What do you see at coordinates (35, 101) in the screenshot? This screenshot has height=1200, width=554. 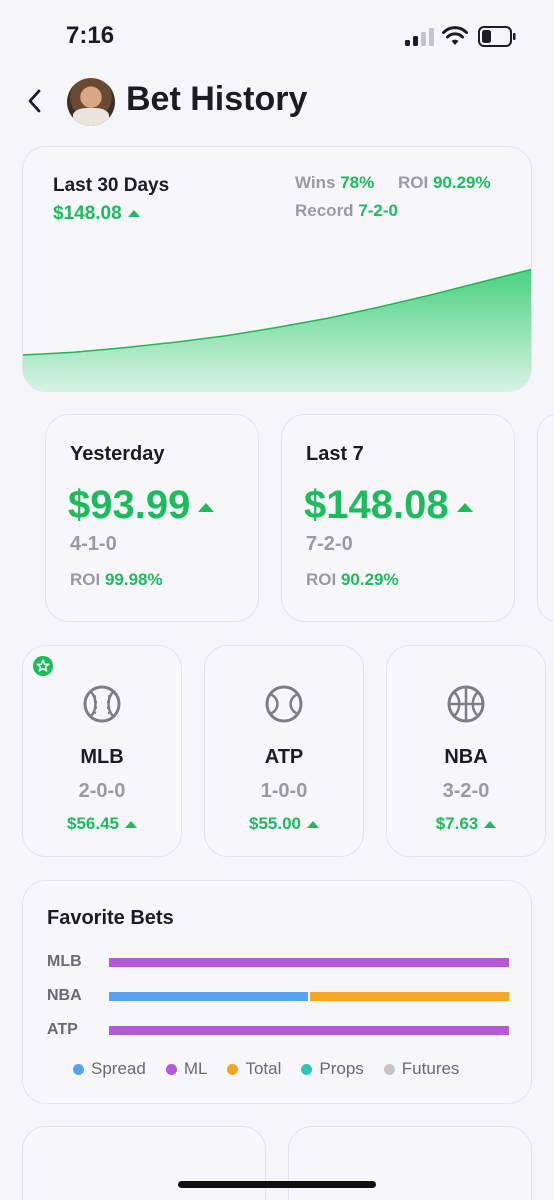 I see `back-chevron-icon` at bounding box center [35, 101].